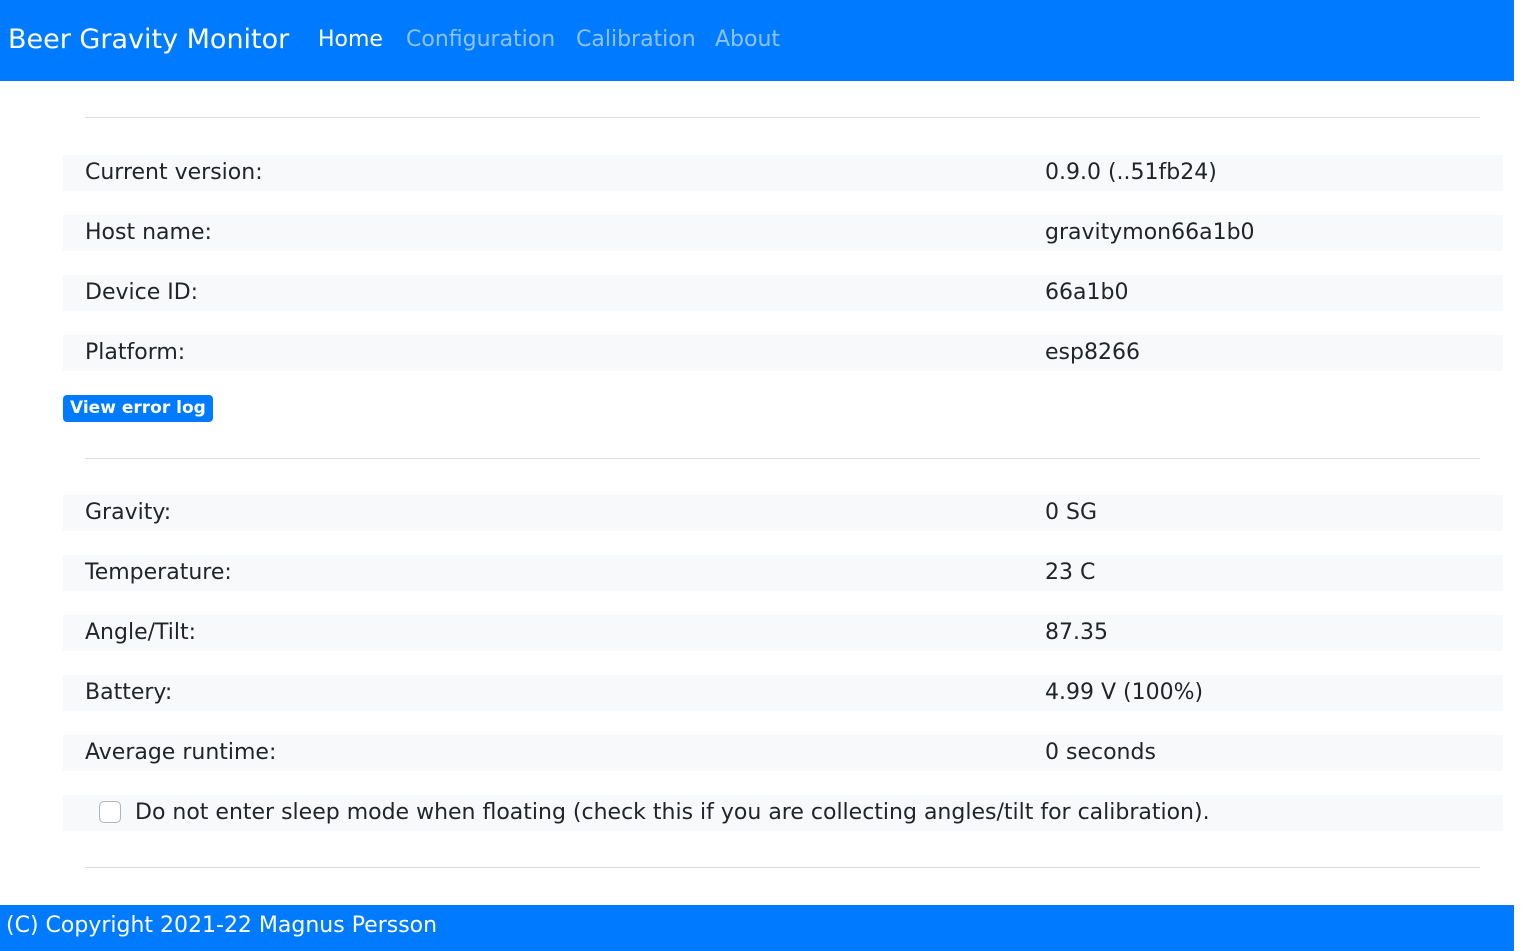 This screenshot has width=1521, height=951. Describe the element at coordinates (1124, 692) in the screenshot. I see `measurement-value: 4.99 V (100%)` at that location.